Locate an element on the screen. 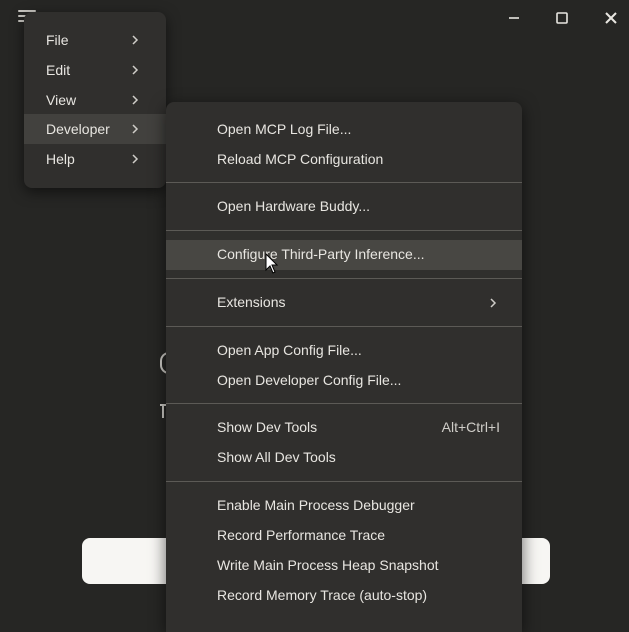  submenu-item-label: Write Main Process Heap Snapshot is located at coordinates (328, 565).